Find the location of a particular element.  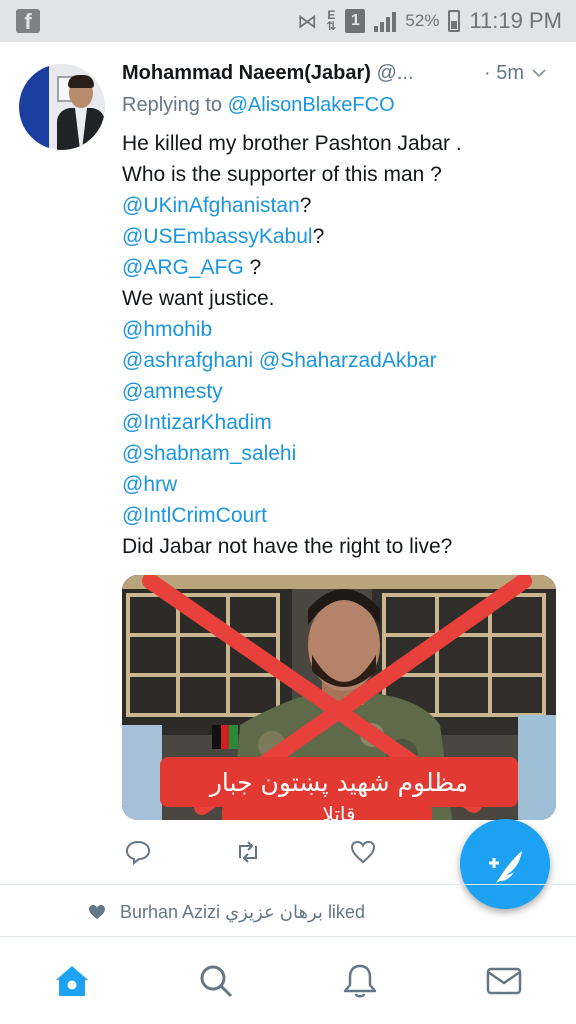

tweet-line: We want justice. is located at coordinates (342, 298).